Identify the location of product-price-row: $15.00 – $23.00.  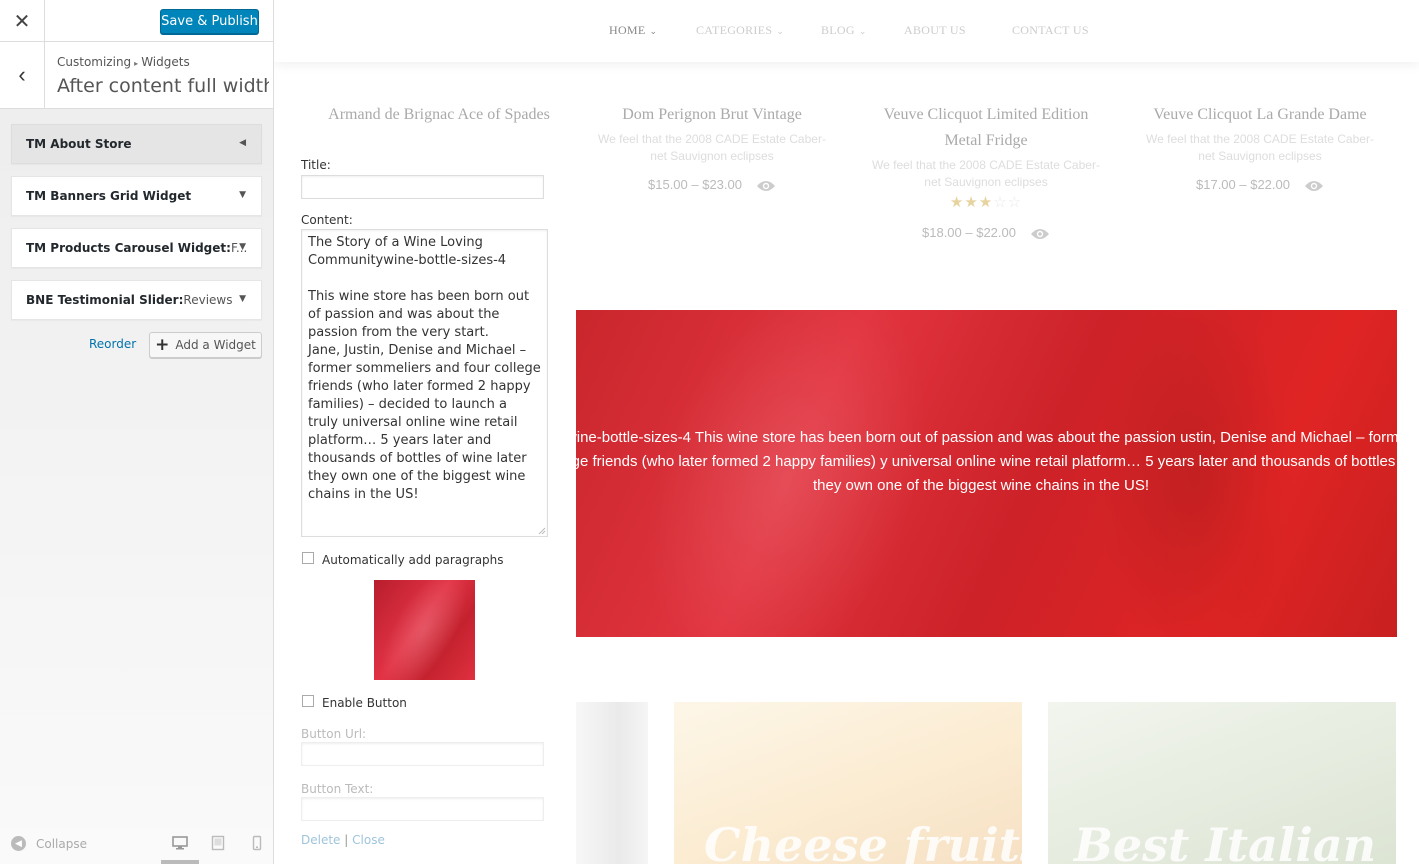
(712, 185).